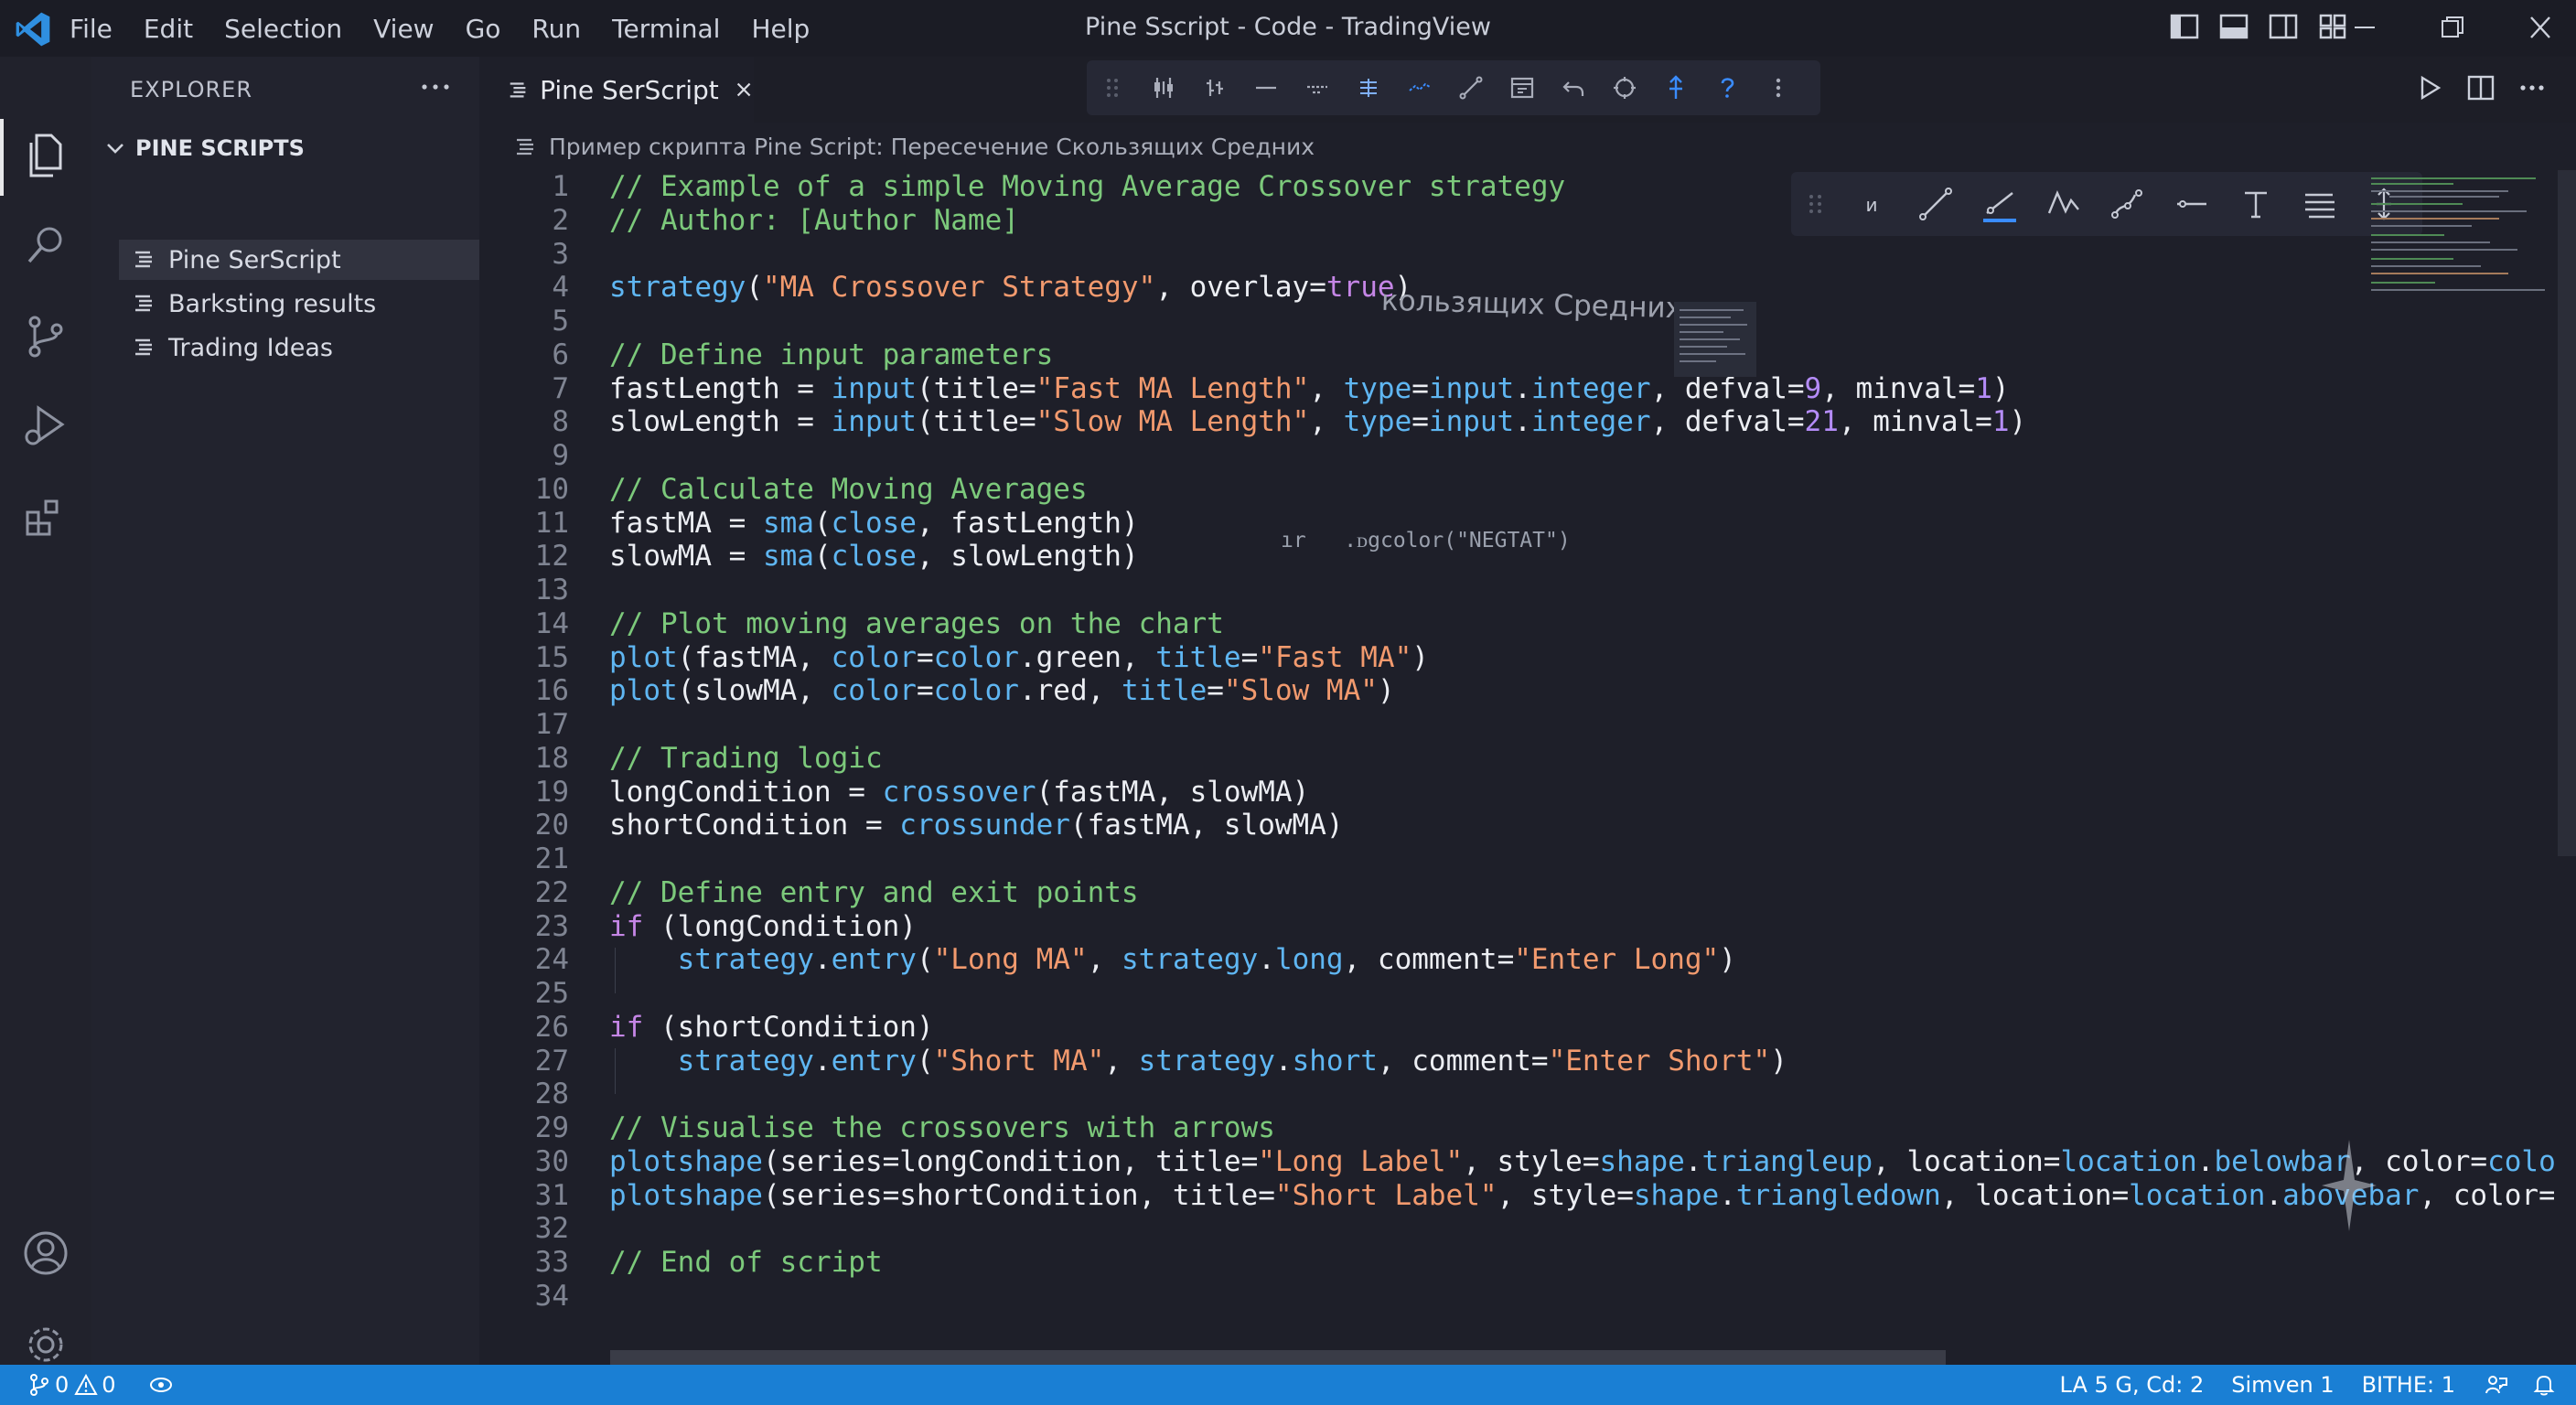 The height and width of the screenshot is (1405, 2576). Describe the element at coordinates (2132, 1385) in the screenshot. I see `cursor-position: LA 5 G, Cd: 2` at that location.